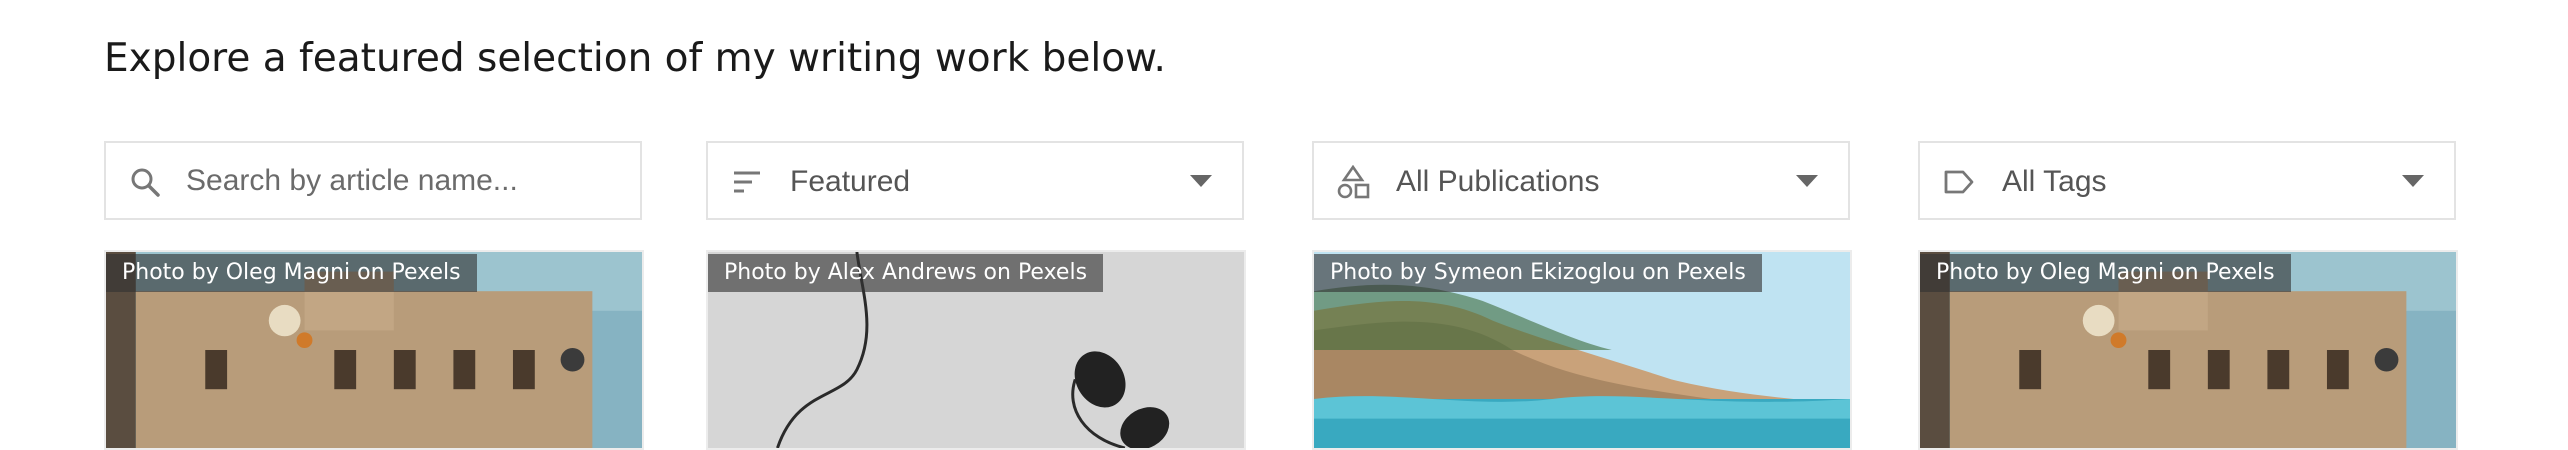  I want to click on tags-select: All Tags, so click(2187, 180).